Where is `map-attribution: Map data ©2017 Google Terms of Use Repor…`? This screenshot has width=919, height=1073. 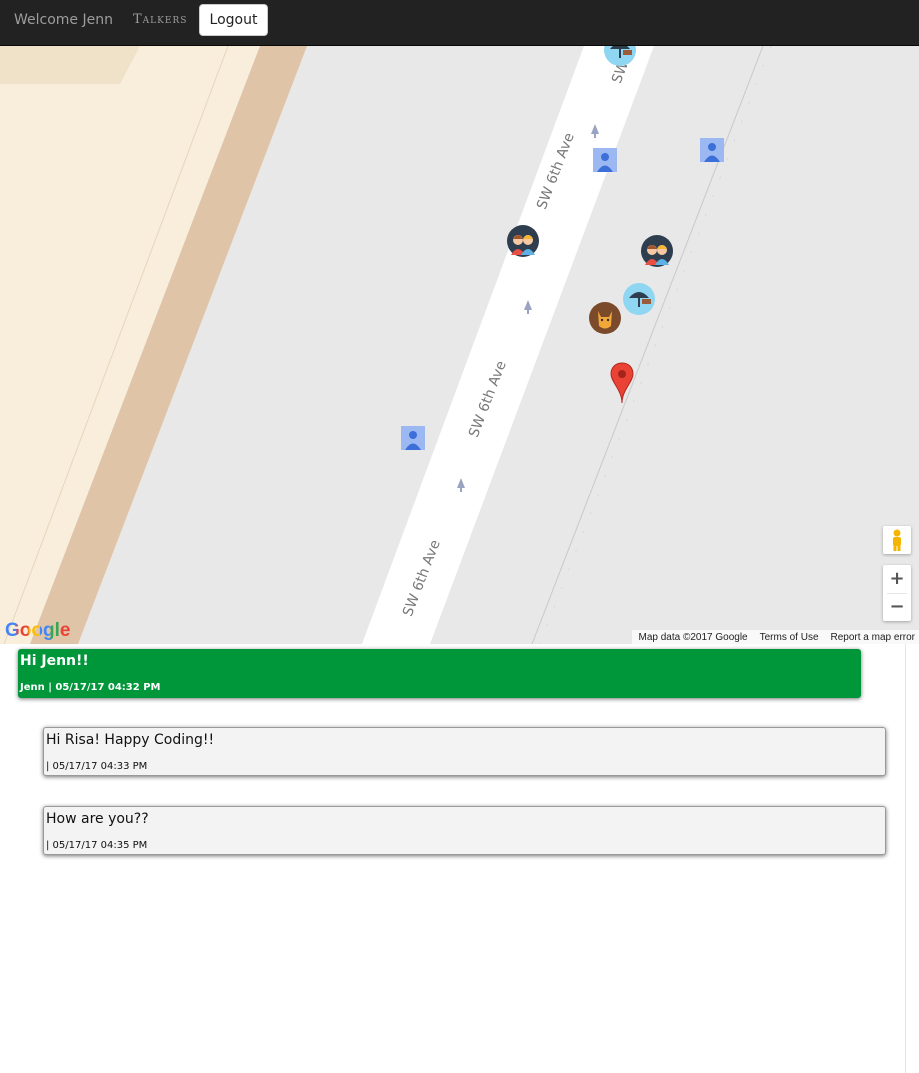
map-attribution: Map data ©2017 Google Terms of Use Repor… is located at coordinates (775, 637).